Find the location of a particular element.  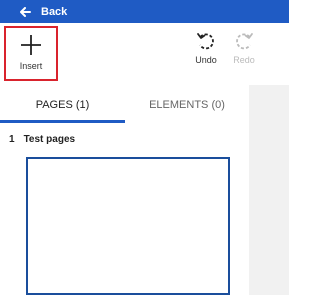

undo-icon is located at coordinates (206, 41).